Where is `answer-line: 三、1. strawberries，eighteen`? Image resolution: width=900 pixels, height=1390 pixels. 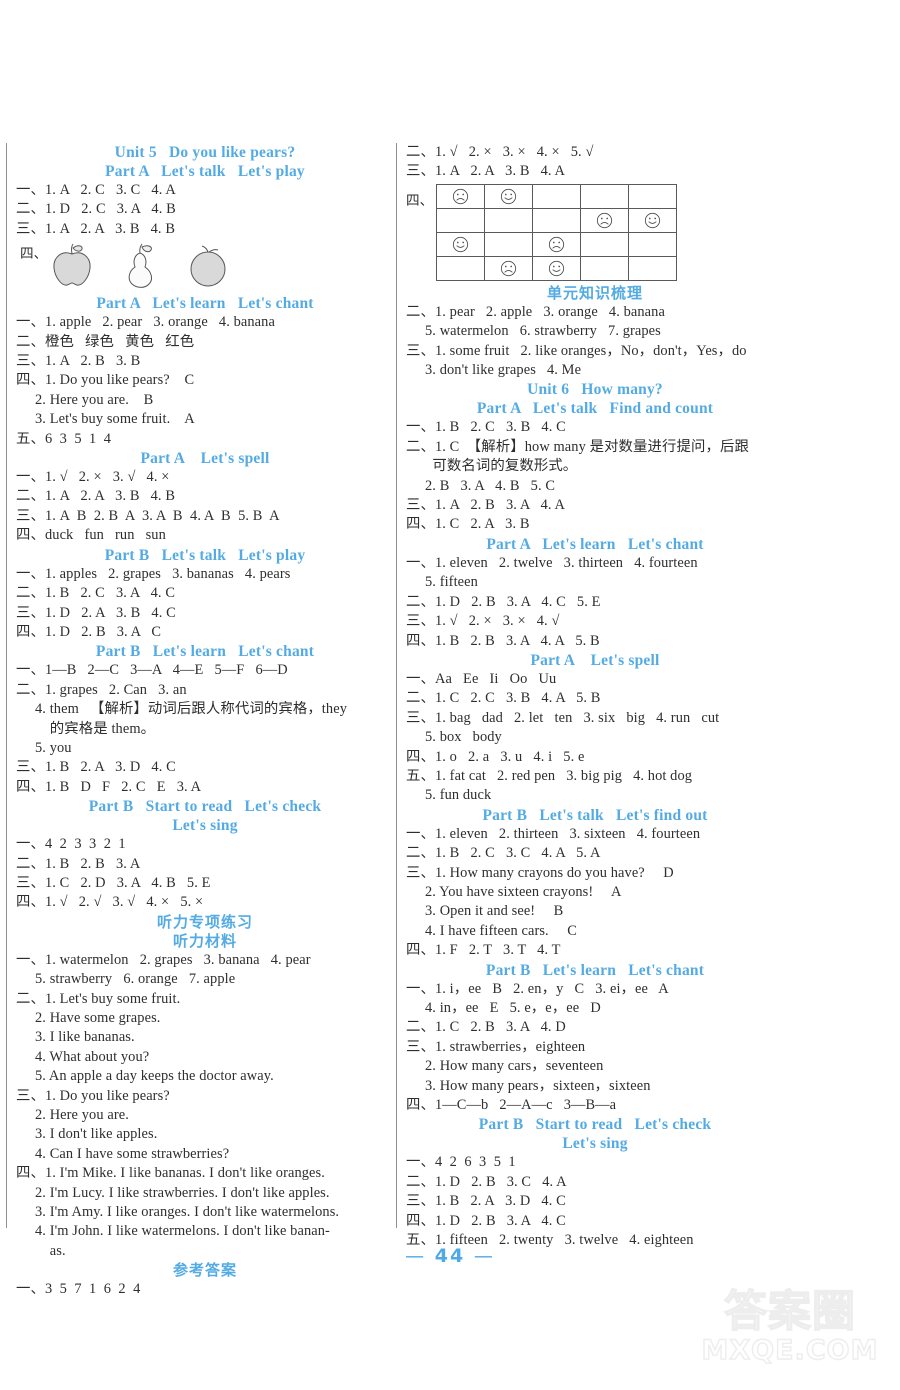 answer-line: 三、1. strawberries，eighteen is located at coordinates (496, 1046).